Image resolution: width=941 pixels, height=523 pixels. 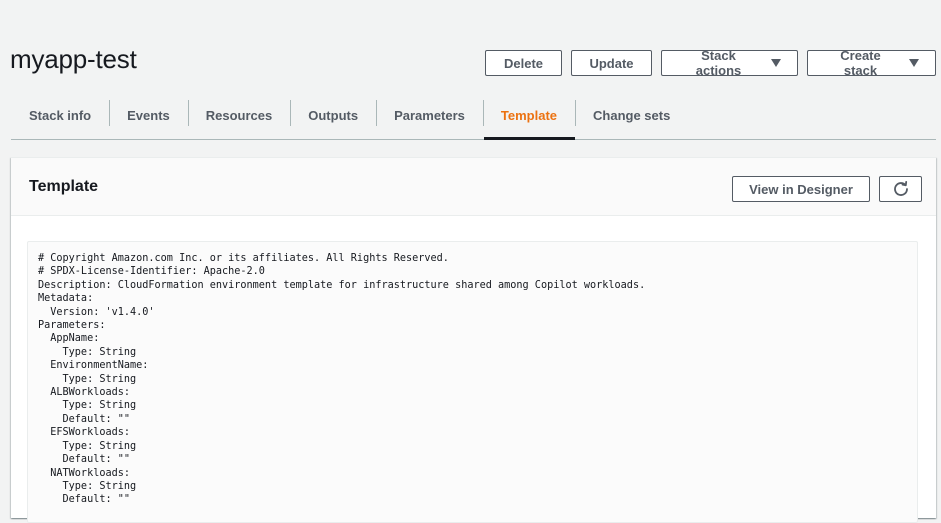 I want to click on code-line: AppName:, so click(x=69, y=339).